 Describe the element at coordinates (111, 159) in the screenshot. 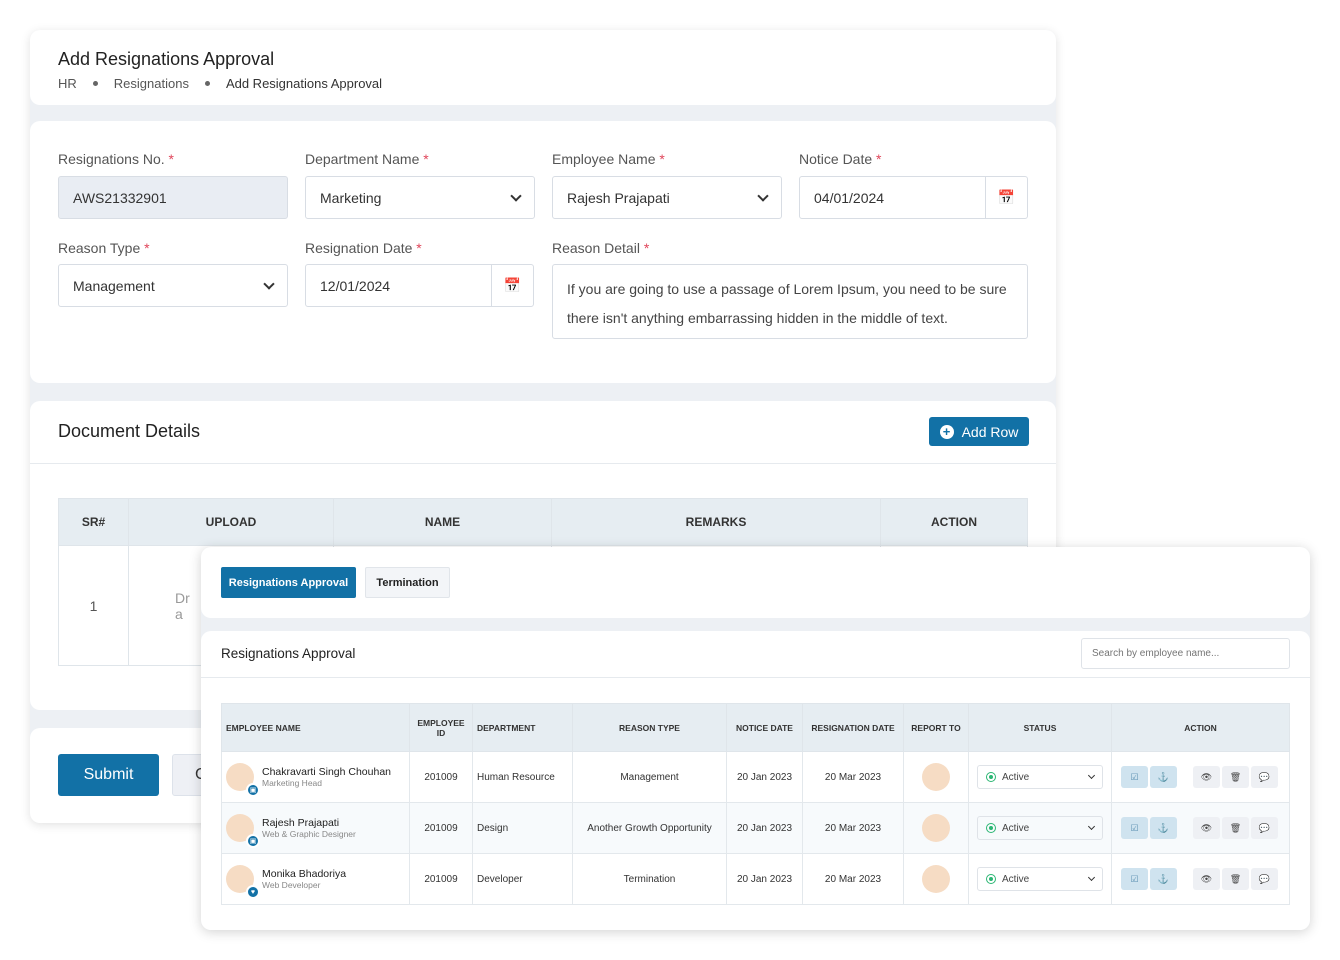

I see `resignation-no-label: Resignations No.` at that location.